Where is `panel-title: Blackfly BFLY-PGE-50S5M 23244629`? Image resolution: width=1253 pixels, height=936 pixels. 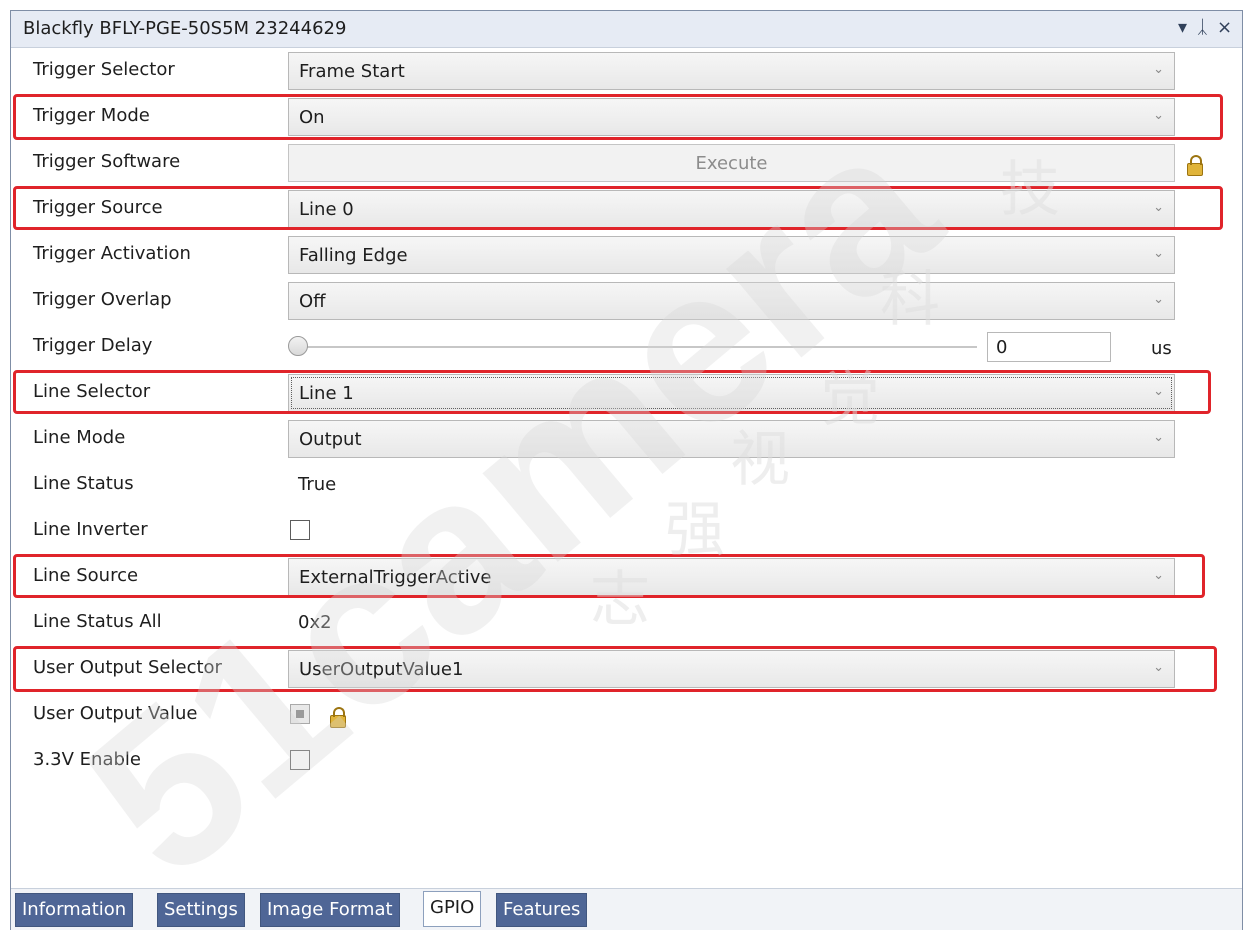
panel-title: Blackfly BFLY-PGE-50S5M 23244629 is located at coordinates (185, 28).